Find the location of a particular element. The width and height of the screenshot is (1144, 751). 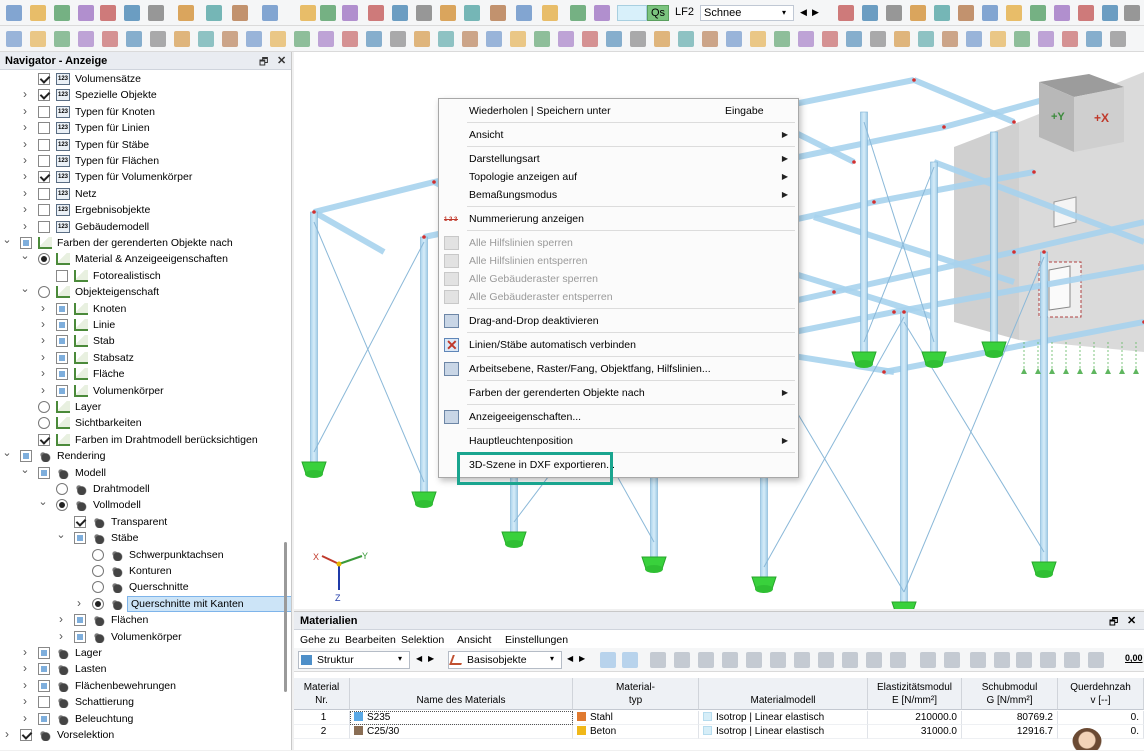

avatar is located at coordinates (1087, 739).